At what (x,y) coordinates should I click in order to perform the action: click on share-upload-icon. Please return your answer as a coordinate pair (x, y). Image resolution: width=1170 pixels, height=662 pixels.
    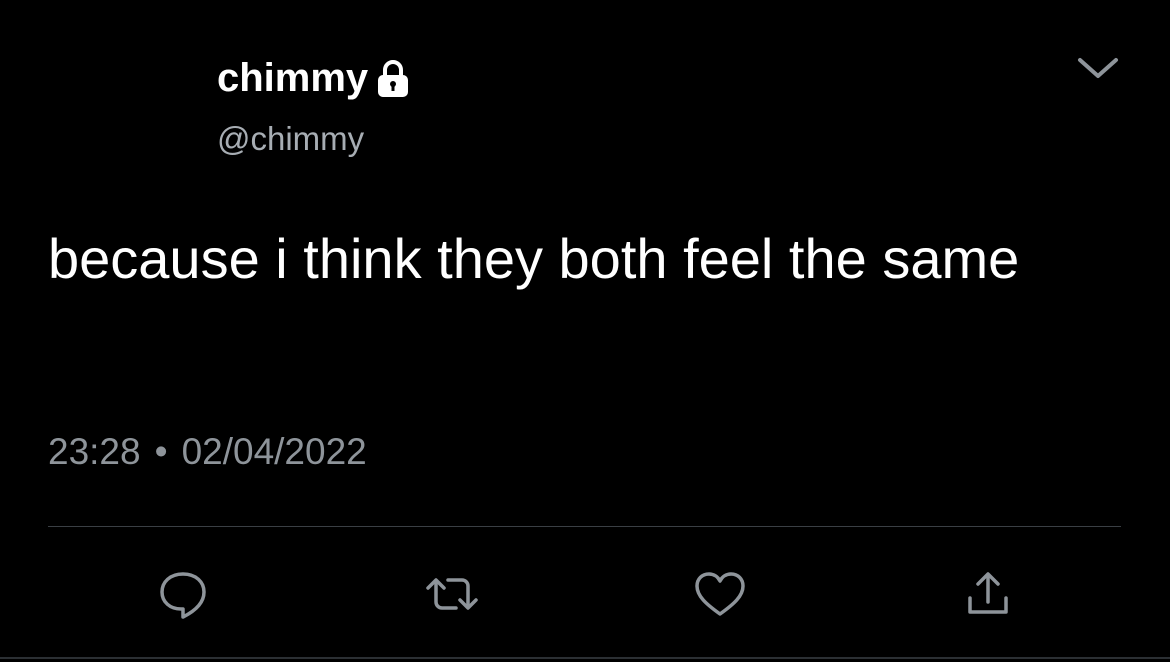
    Looking at the image, I should click on (988, 593).